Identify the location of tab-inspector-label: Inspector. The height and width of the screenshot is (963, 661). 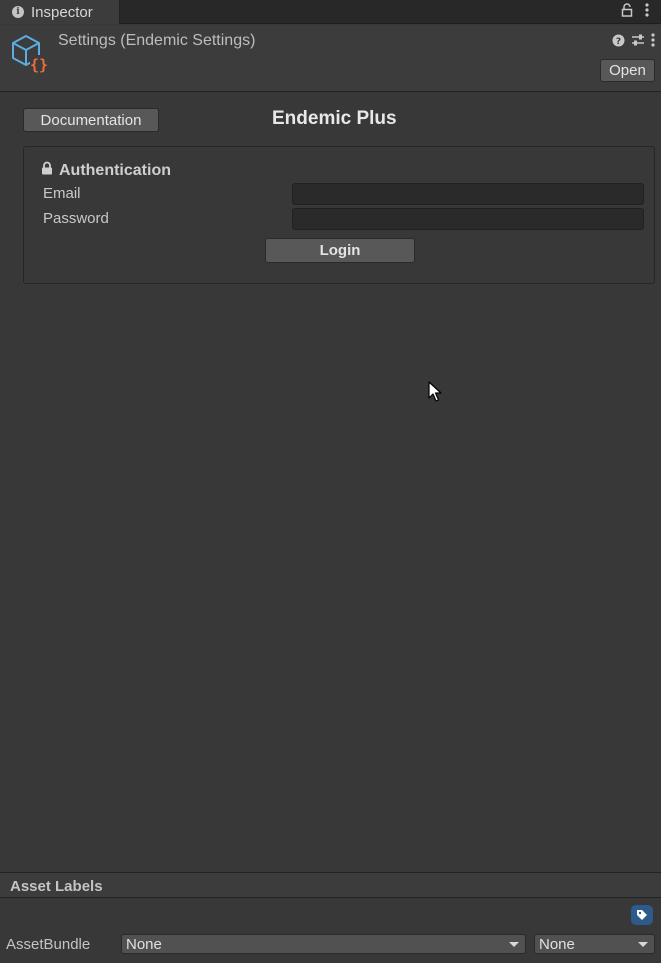
(62, 12).